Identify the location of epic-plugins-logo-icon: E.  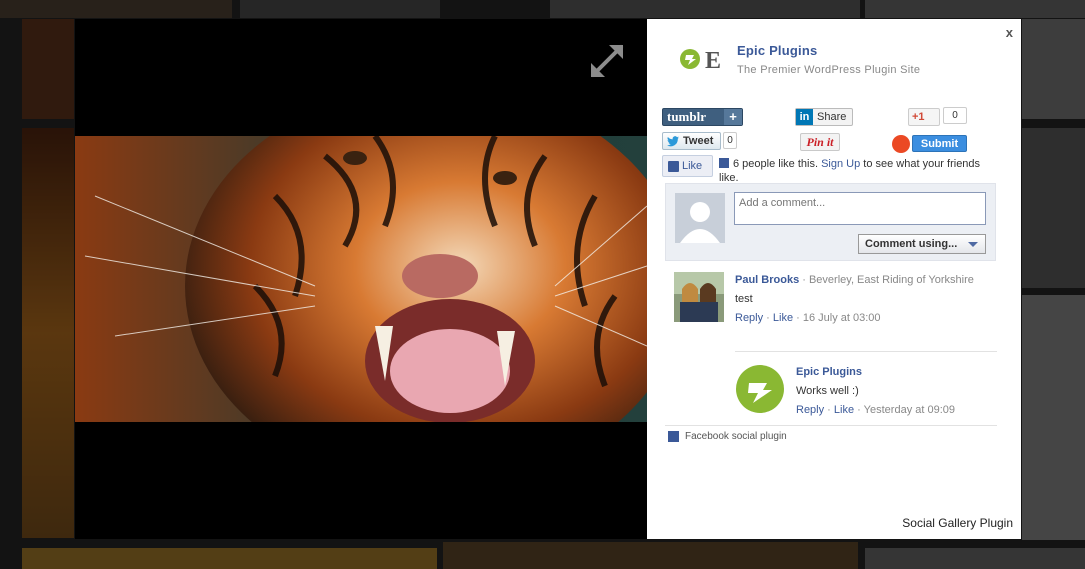
(701, 59).